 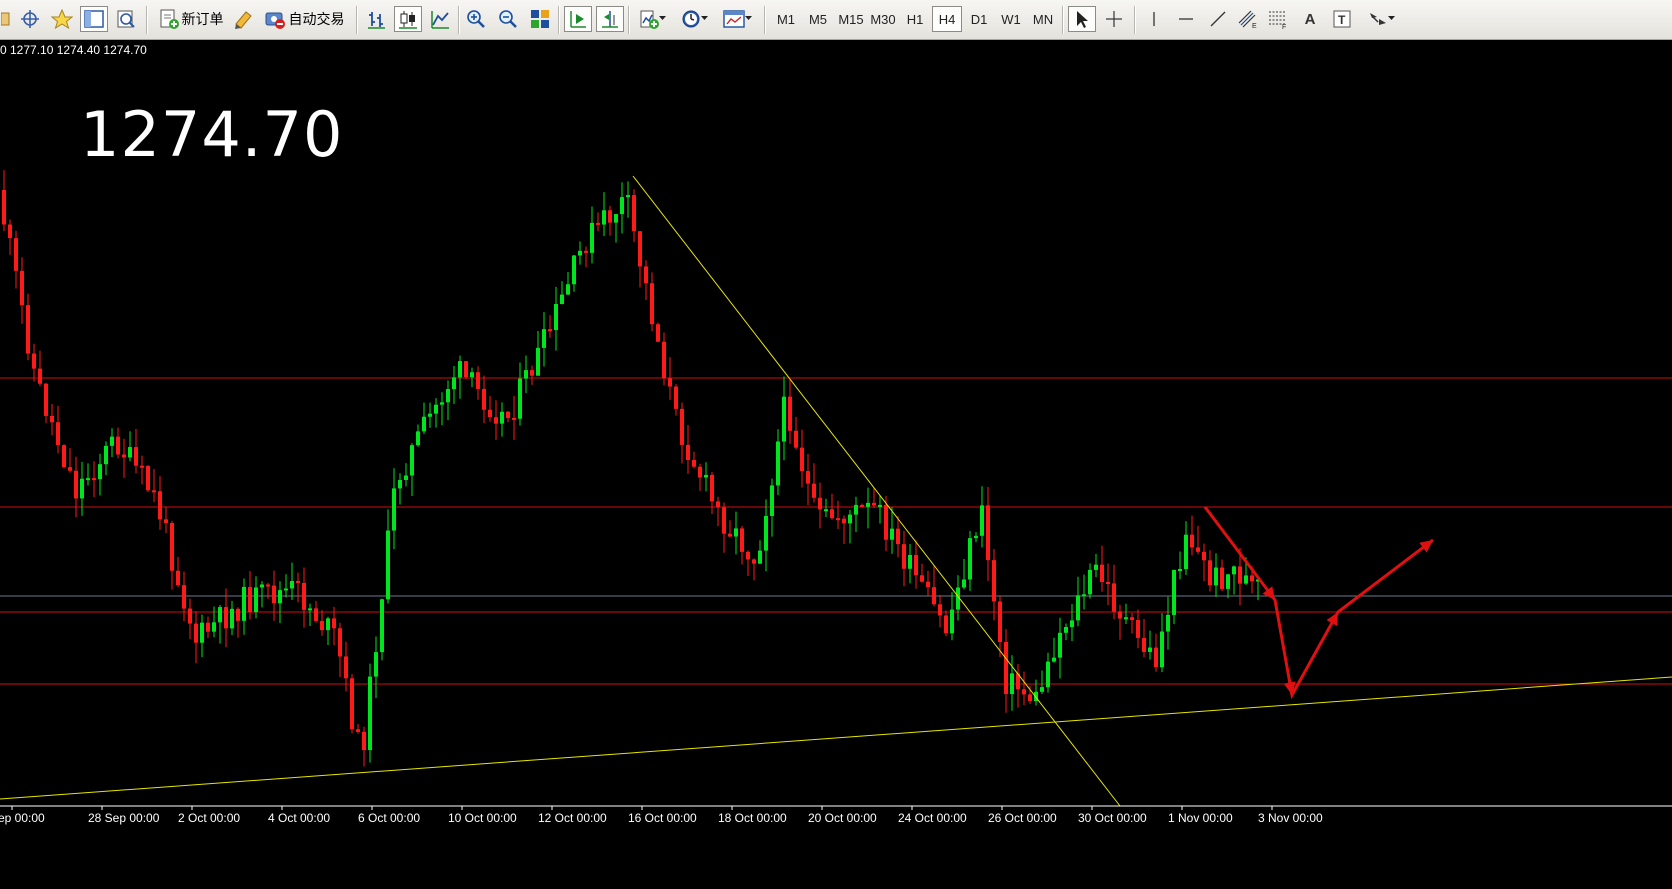 What do you see at coordinates (30, 19) in the screenshot?
I see `crosshair-move-icon` at bounding box center [30, 19].